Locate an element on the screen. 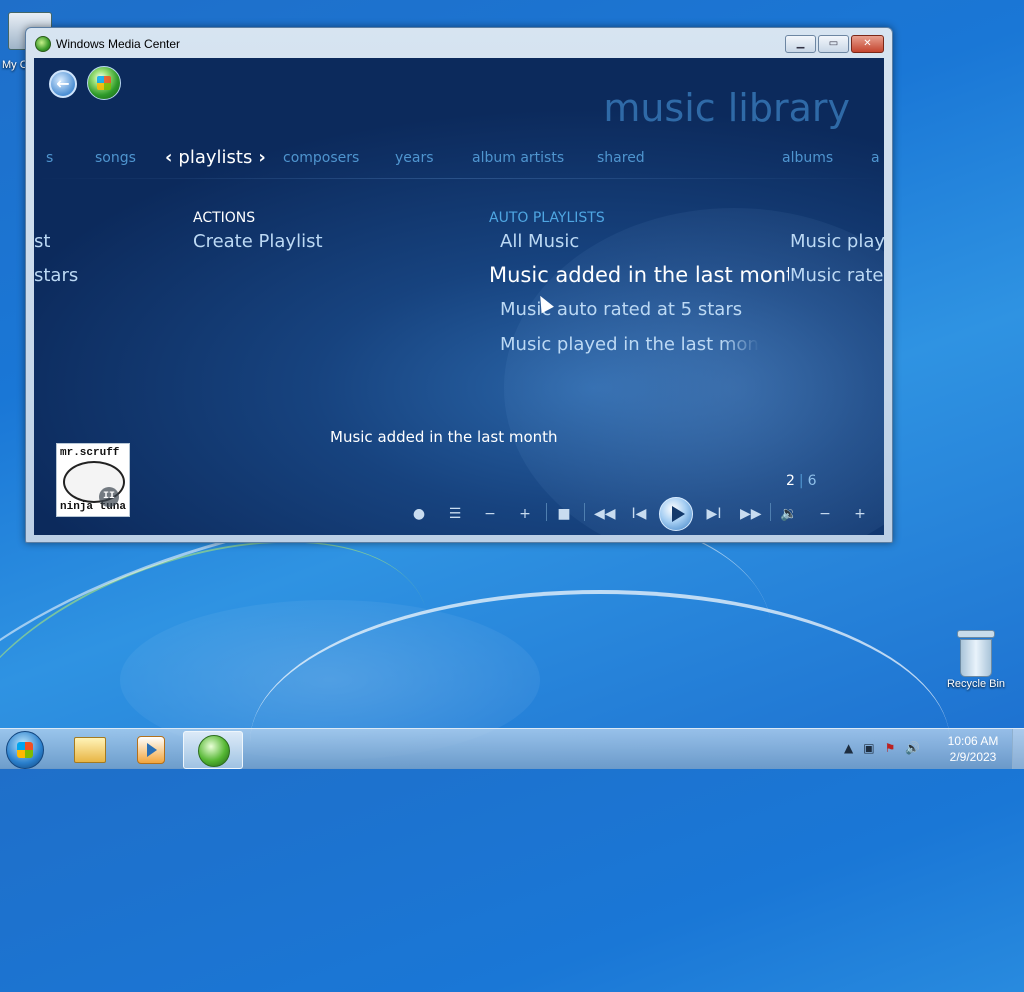 The height and width of the screenshot is (992, 1024). volume-up-icon: + is located at coordinates (860, 514).